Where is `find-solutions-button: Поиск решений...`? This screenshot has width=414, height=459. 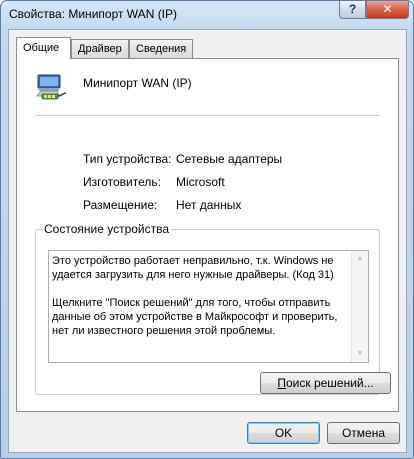 find-solutions-button: Поиск решений... is located at coordinates (325, 383).